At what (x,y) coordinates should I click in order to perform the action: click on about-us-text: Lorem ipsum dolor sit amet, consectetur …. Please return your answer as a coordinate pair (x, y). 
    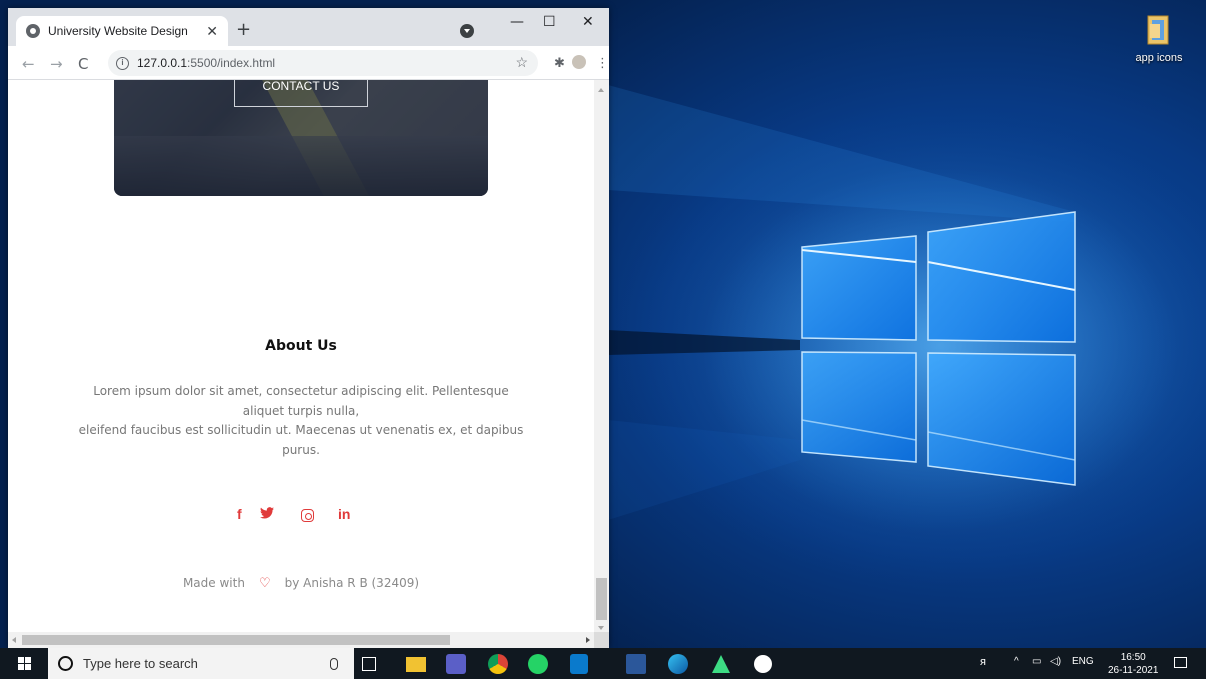
    Looking at the image, I should click on (301, 421).